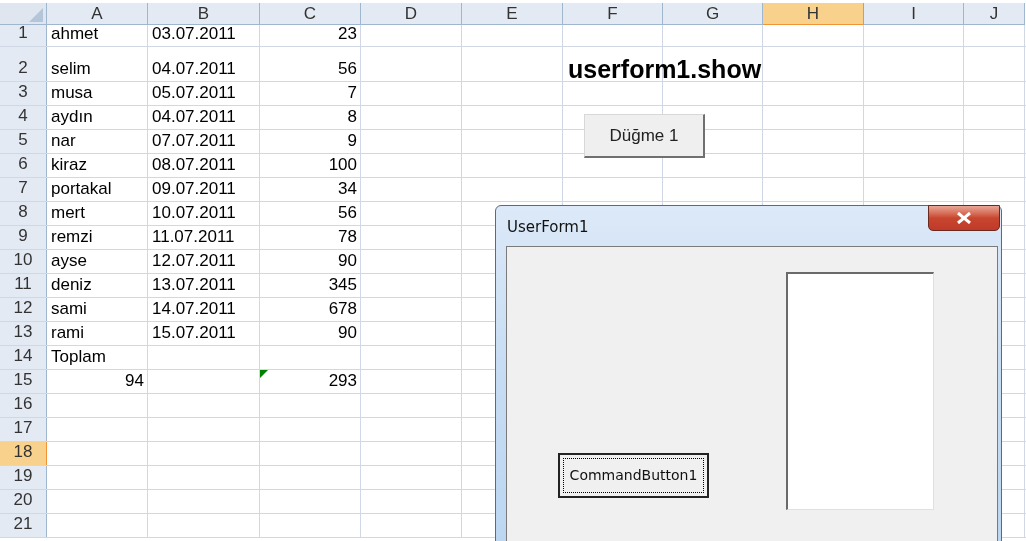 The height and width of the screenshot is (541, 1026). Describe the element at coordinates (665, 69) in the screenshot. I see `sheet-heading: userform1.show` at that location.